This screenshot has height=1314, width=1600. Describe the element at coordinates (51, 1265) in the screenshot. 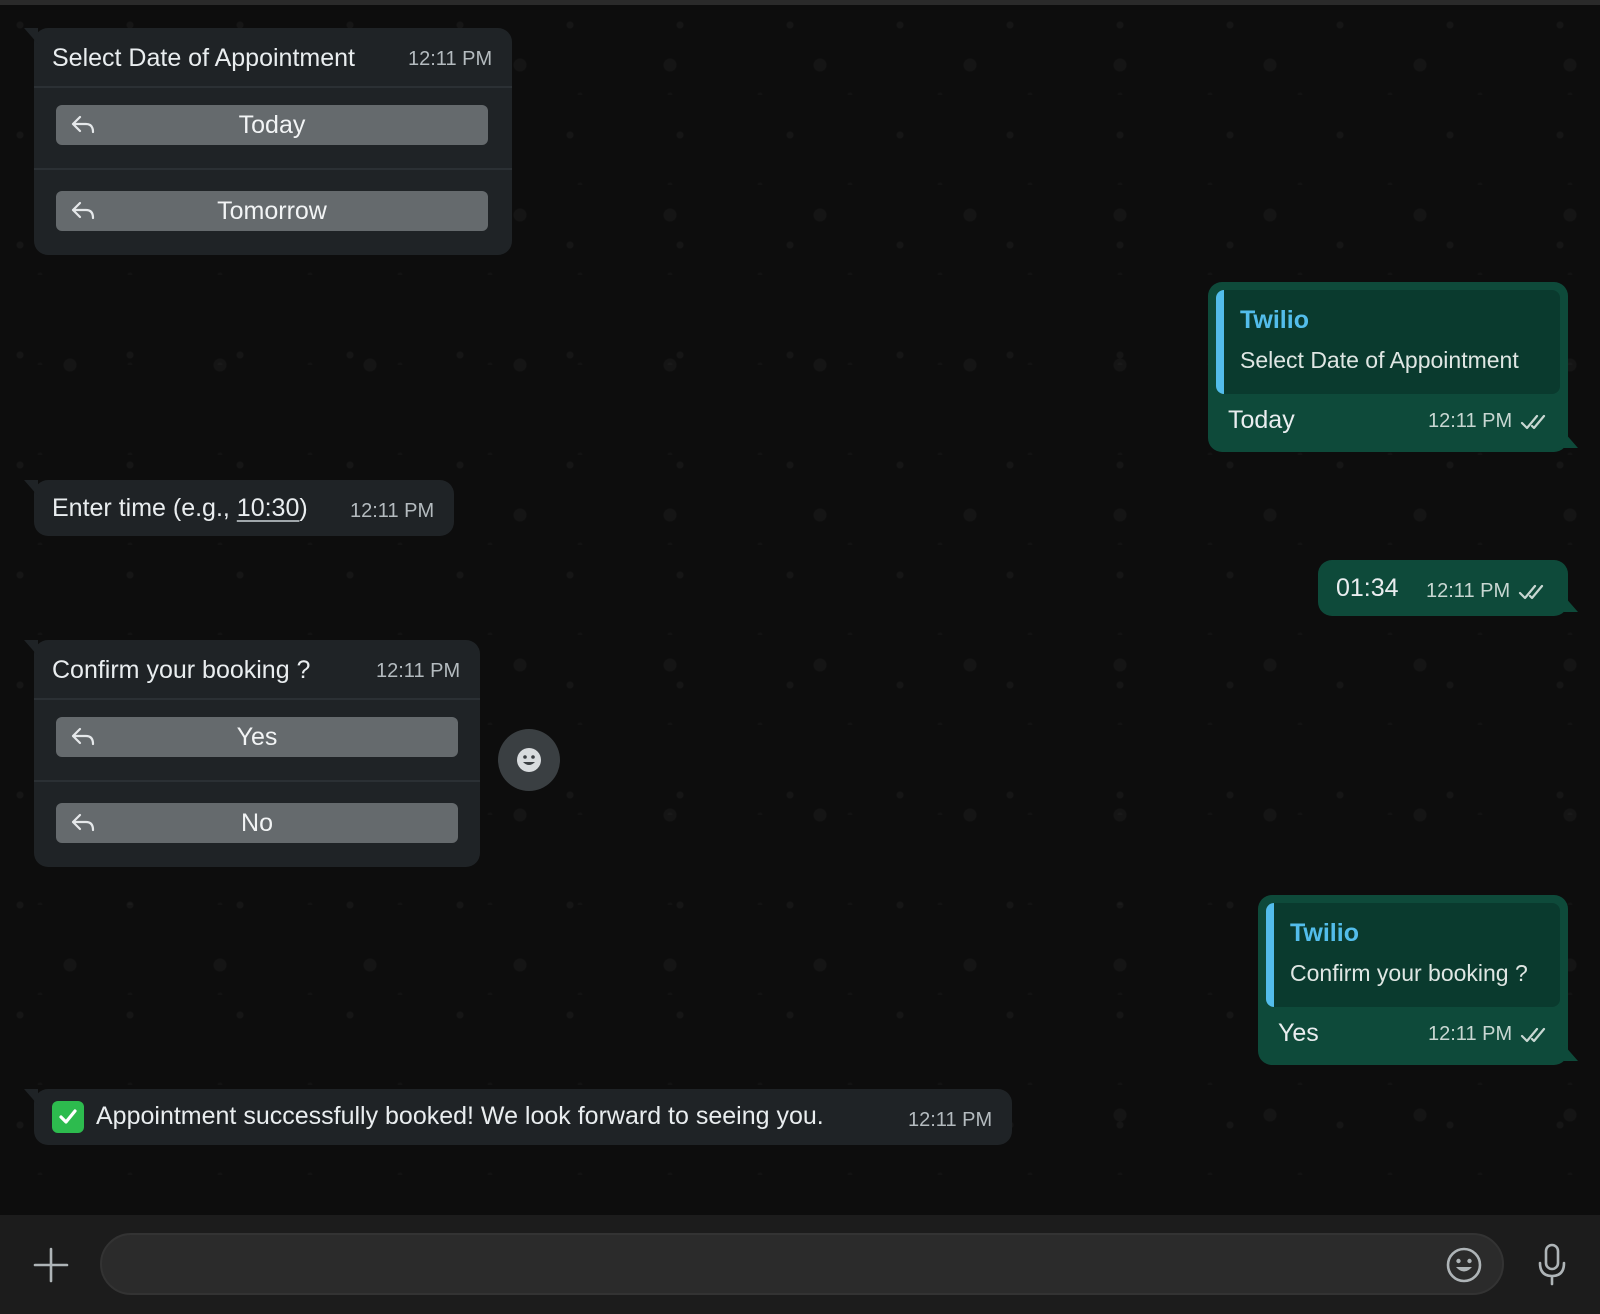

I see `plus-icon` at that location.